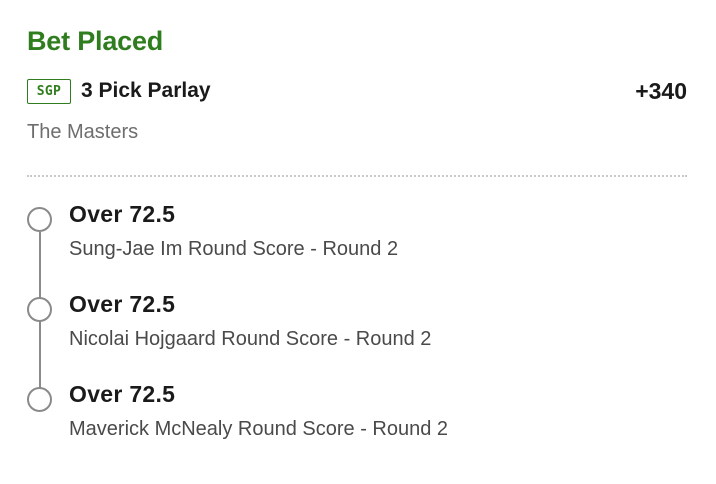  What do you see at coordinates (234, 249) in the screenshot?
I see `leg-market: Sung-Jae Im Round Score - Round 2` at bounding box center [234, 249].